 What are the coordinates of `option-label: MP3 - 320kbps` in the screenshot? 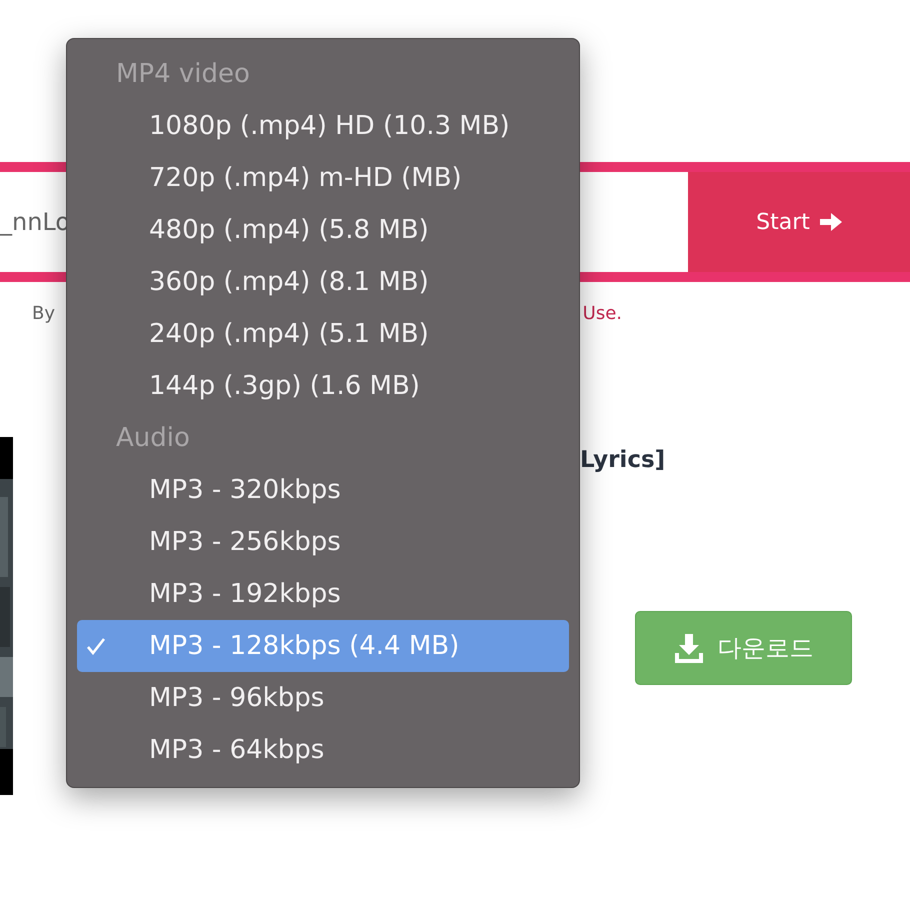 It's located at (245, 490).